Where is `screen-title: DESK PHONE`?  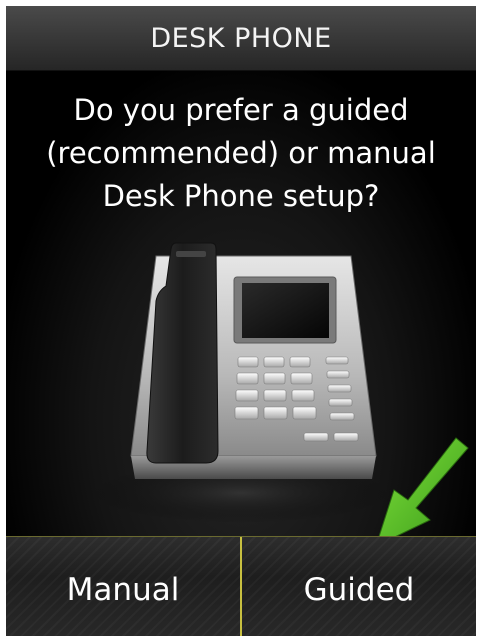 screen-title: DESK PHONE is located at coordinates (241, 38).